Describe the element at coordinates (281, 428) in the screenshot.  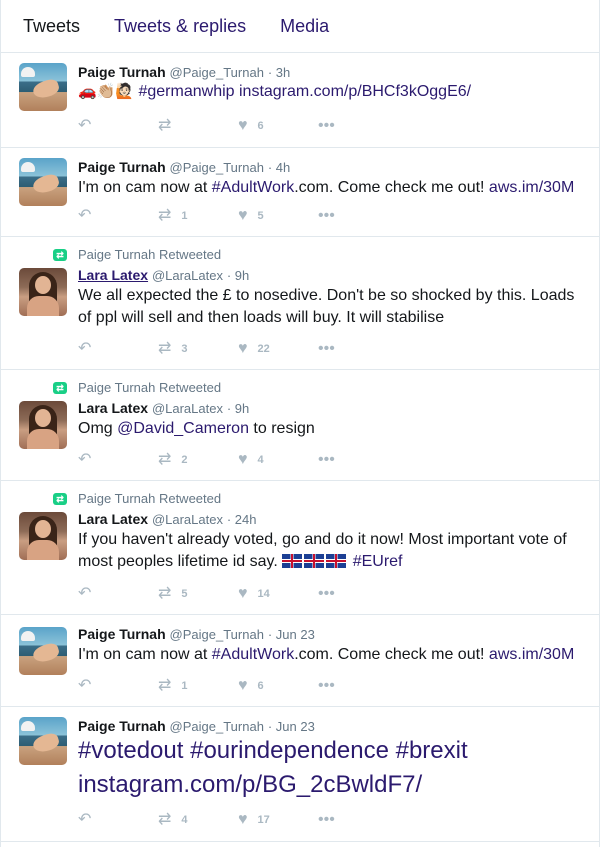
I see `tweet-text-part: to resign` at that location.